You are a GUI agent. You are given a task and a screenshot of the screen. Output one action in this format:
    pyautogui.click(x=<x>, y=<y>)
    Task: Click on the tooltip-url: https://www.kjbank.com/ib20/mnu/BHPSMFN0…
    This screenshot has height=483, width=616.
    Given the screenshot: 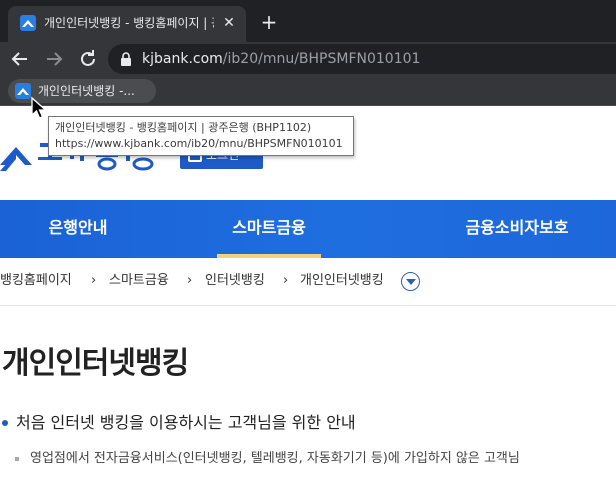 What is the action you would take?
    pyautogui.click(x=199, y=143)
    